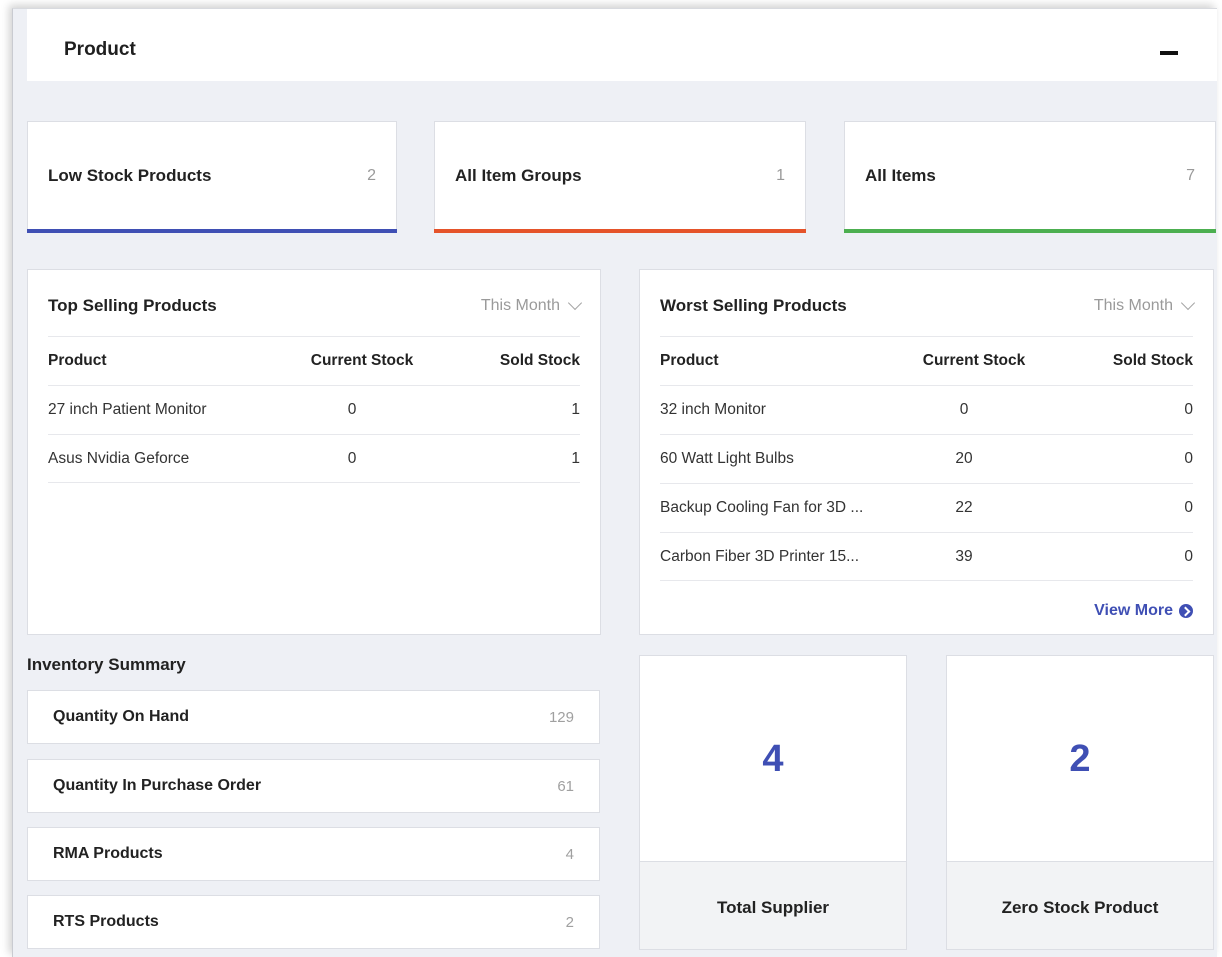 This screenshot has width=1222, height=957. I want to click on table-row: 27 inch Patient Monitor 0 1, so click(314, 409).